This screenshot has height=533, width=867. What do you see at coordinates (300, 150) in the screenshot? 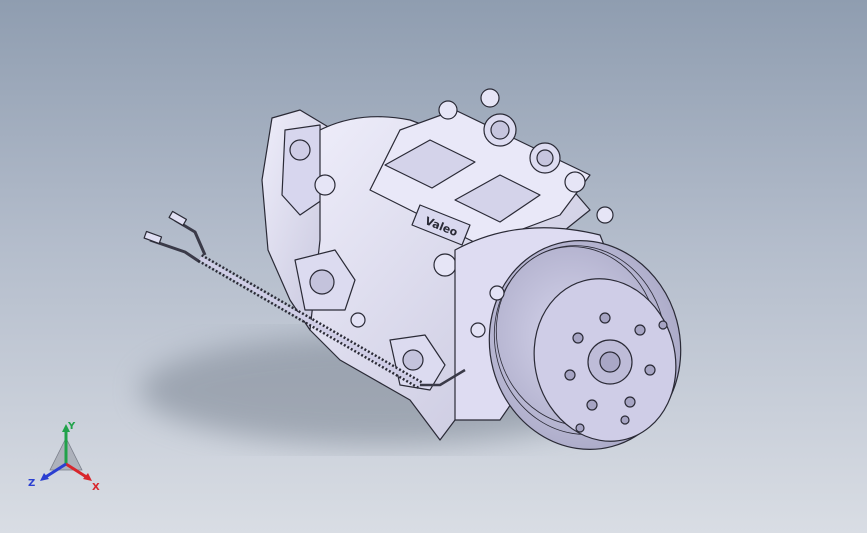
I see `rear-port` at bounding box center [300, 150].